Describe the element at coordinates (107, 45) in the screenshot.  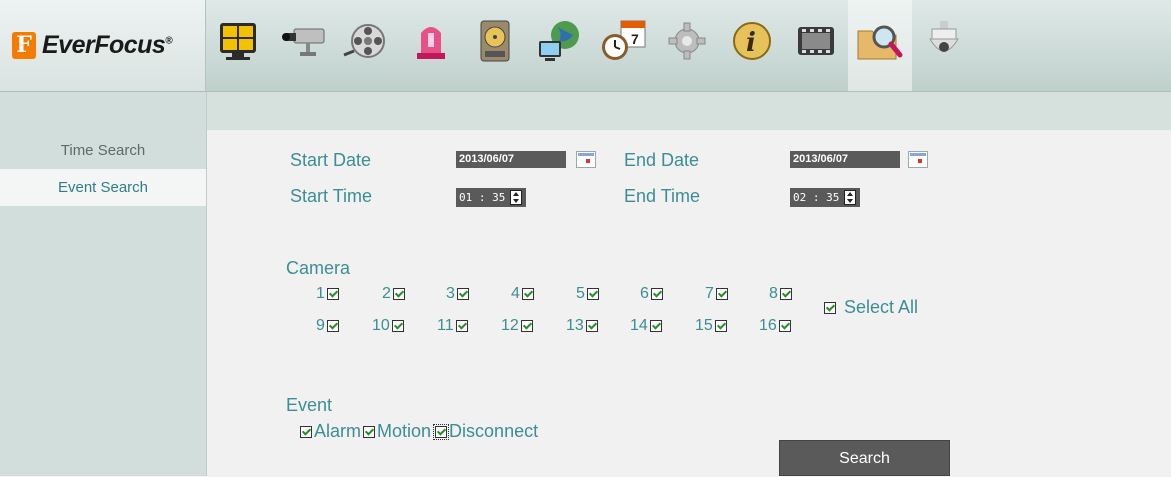
I see `logo-text: EverFocus®` at that location.